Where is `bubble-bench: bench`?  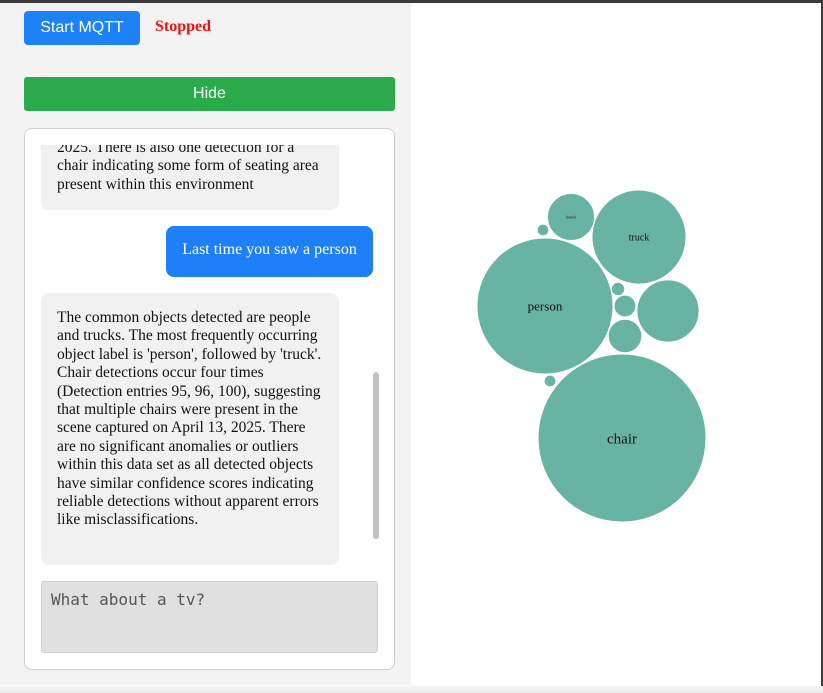 bubble-bench: bench is located at coordinates (571, 217).